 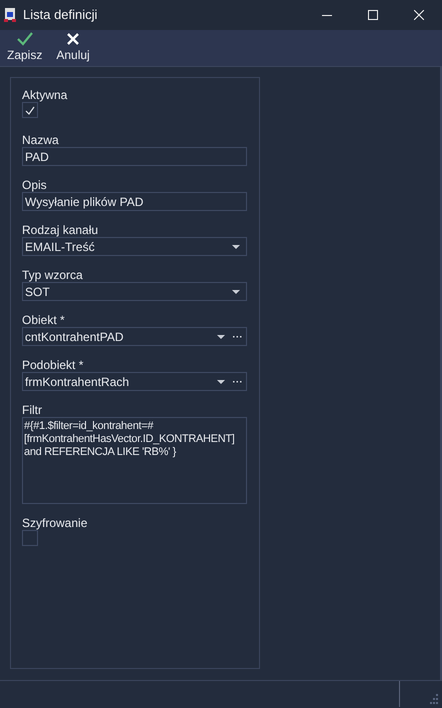 I want to click on input-field: PAD, so click(x=134, y=156).